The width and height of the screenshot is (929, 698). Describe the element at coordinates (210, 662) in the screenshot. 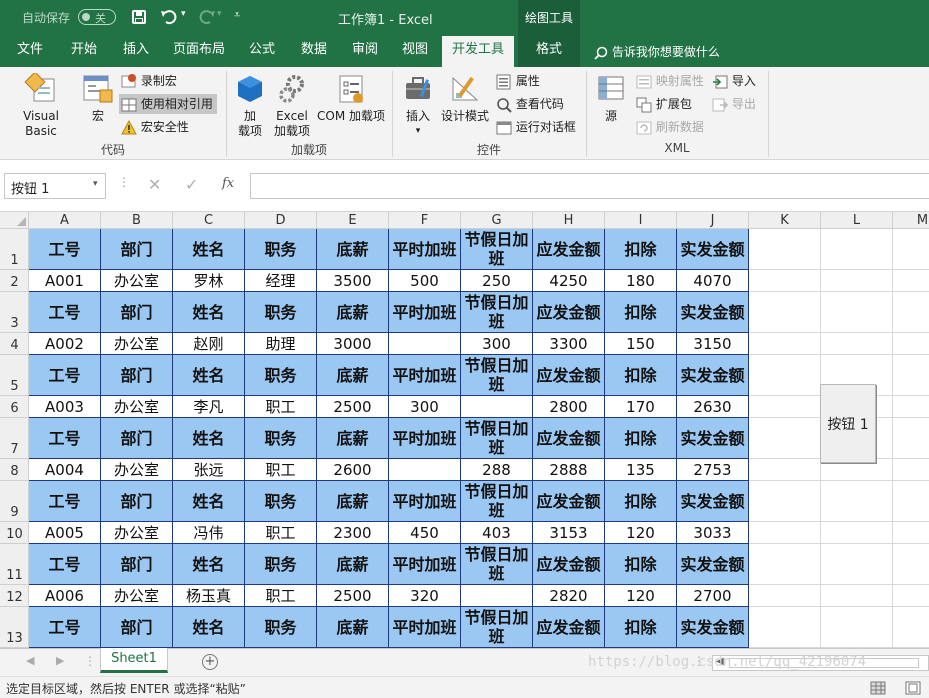

I see `add-sheet-icon: +` at that location.